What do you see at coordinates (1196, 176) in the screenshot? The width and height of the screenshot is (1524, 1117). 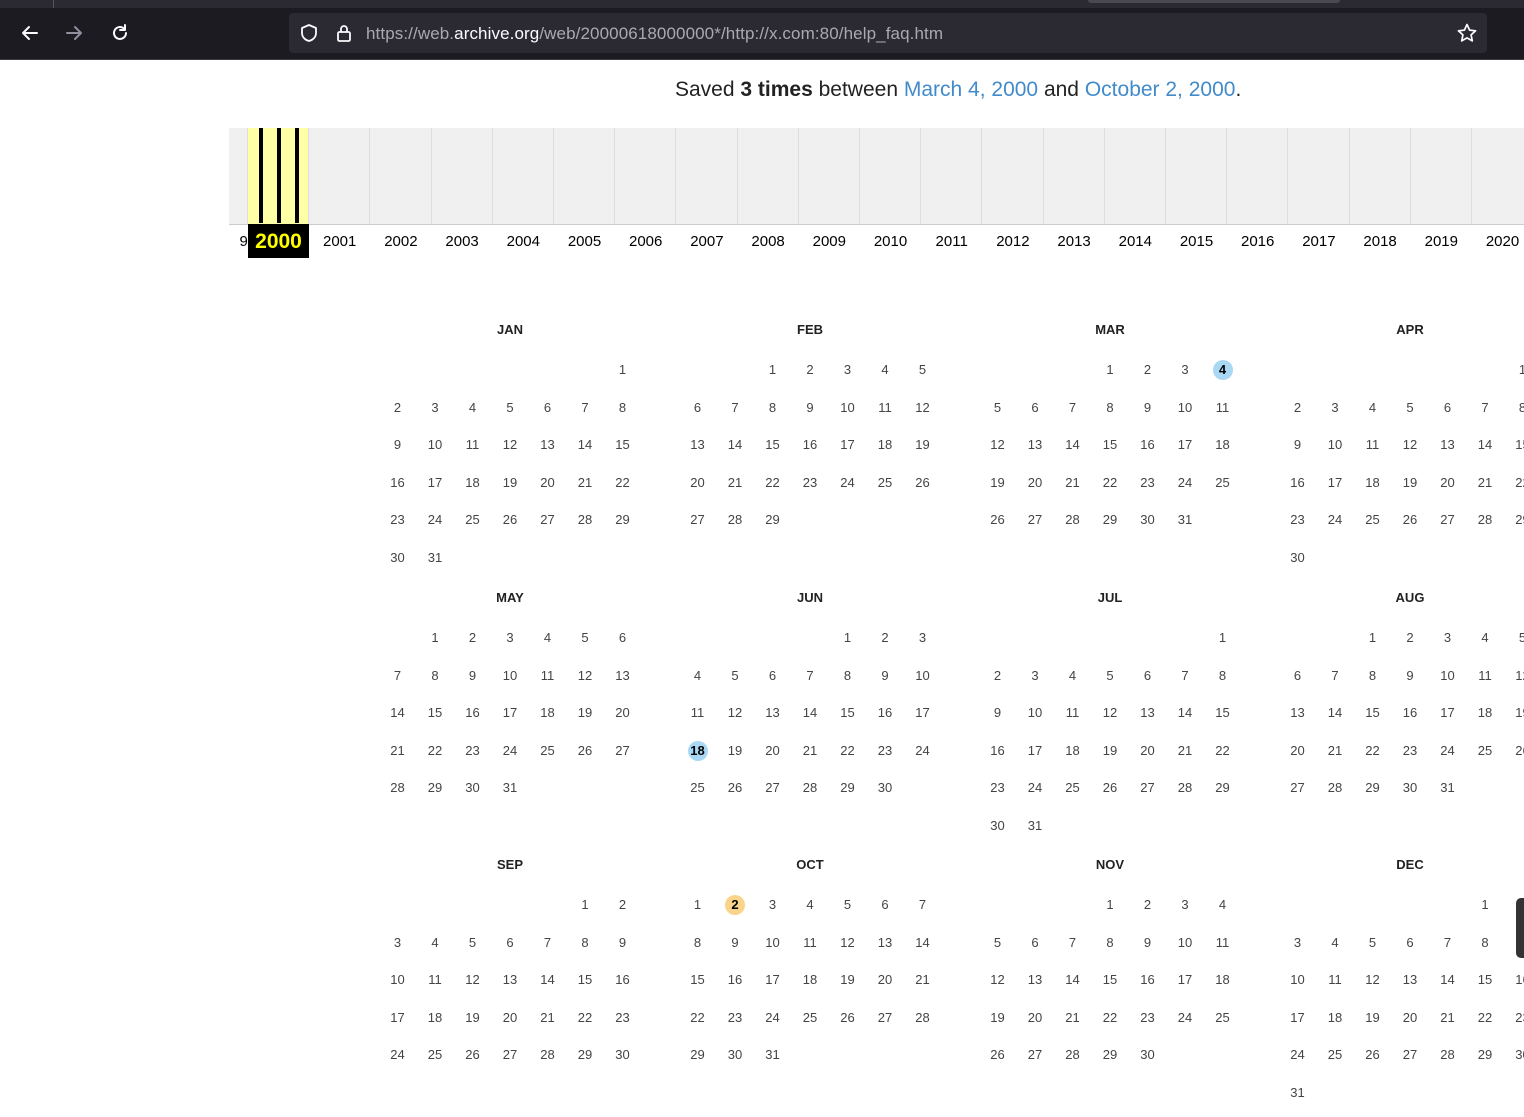 I see `sparkline-column-2015` at bounding box center [1196, 176].